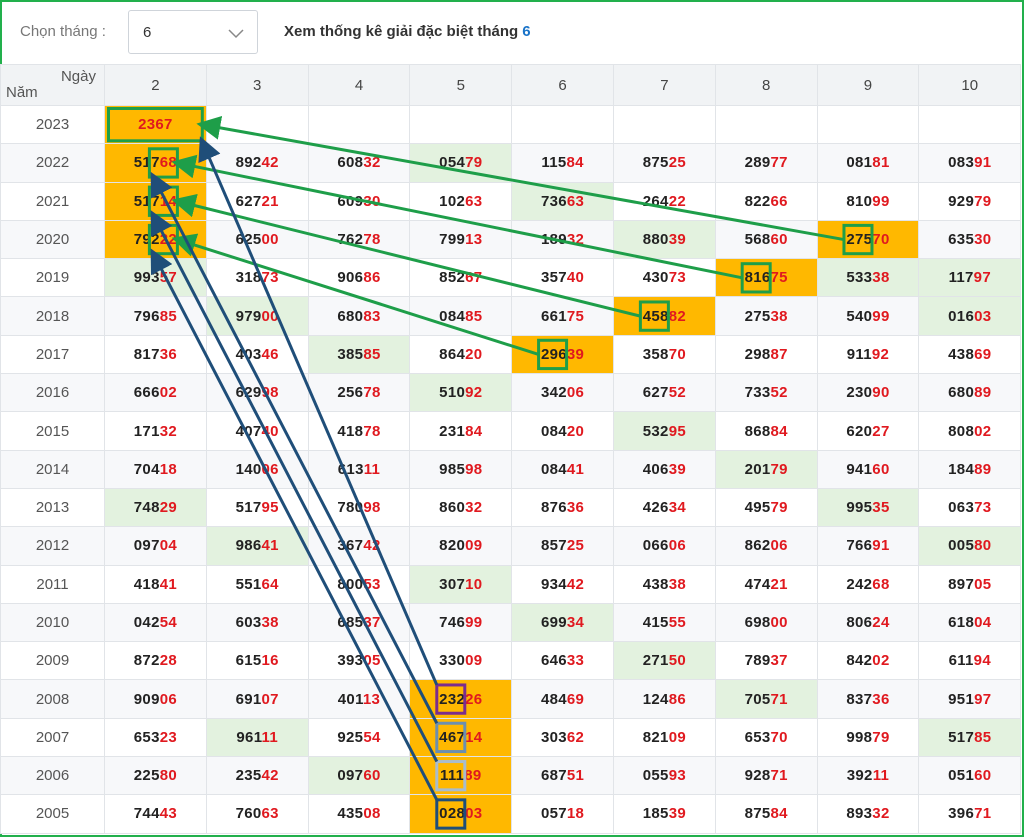 This screenshot has width=1024, height=837. What do you see at coordinates (655, 737) in the screenshot?
I see `number-prefix: 821` at bounding box center [655, 737].